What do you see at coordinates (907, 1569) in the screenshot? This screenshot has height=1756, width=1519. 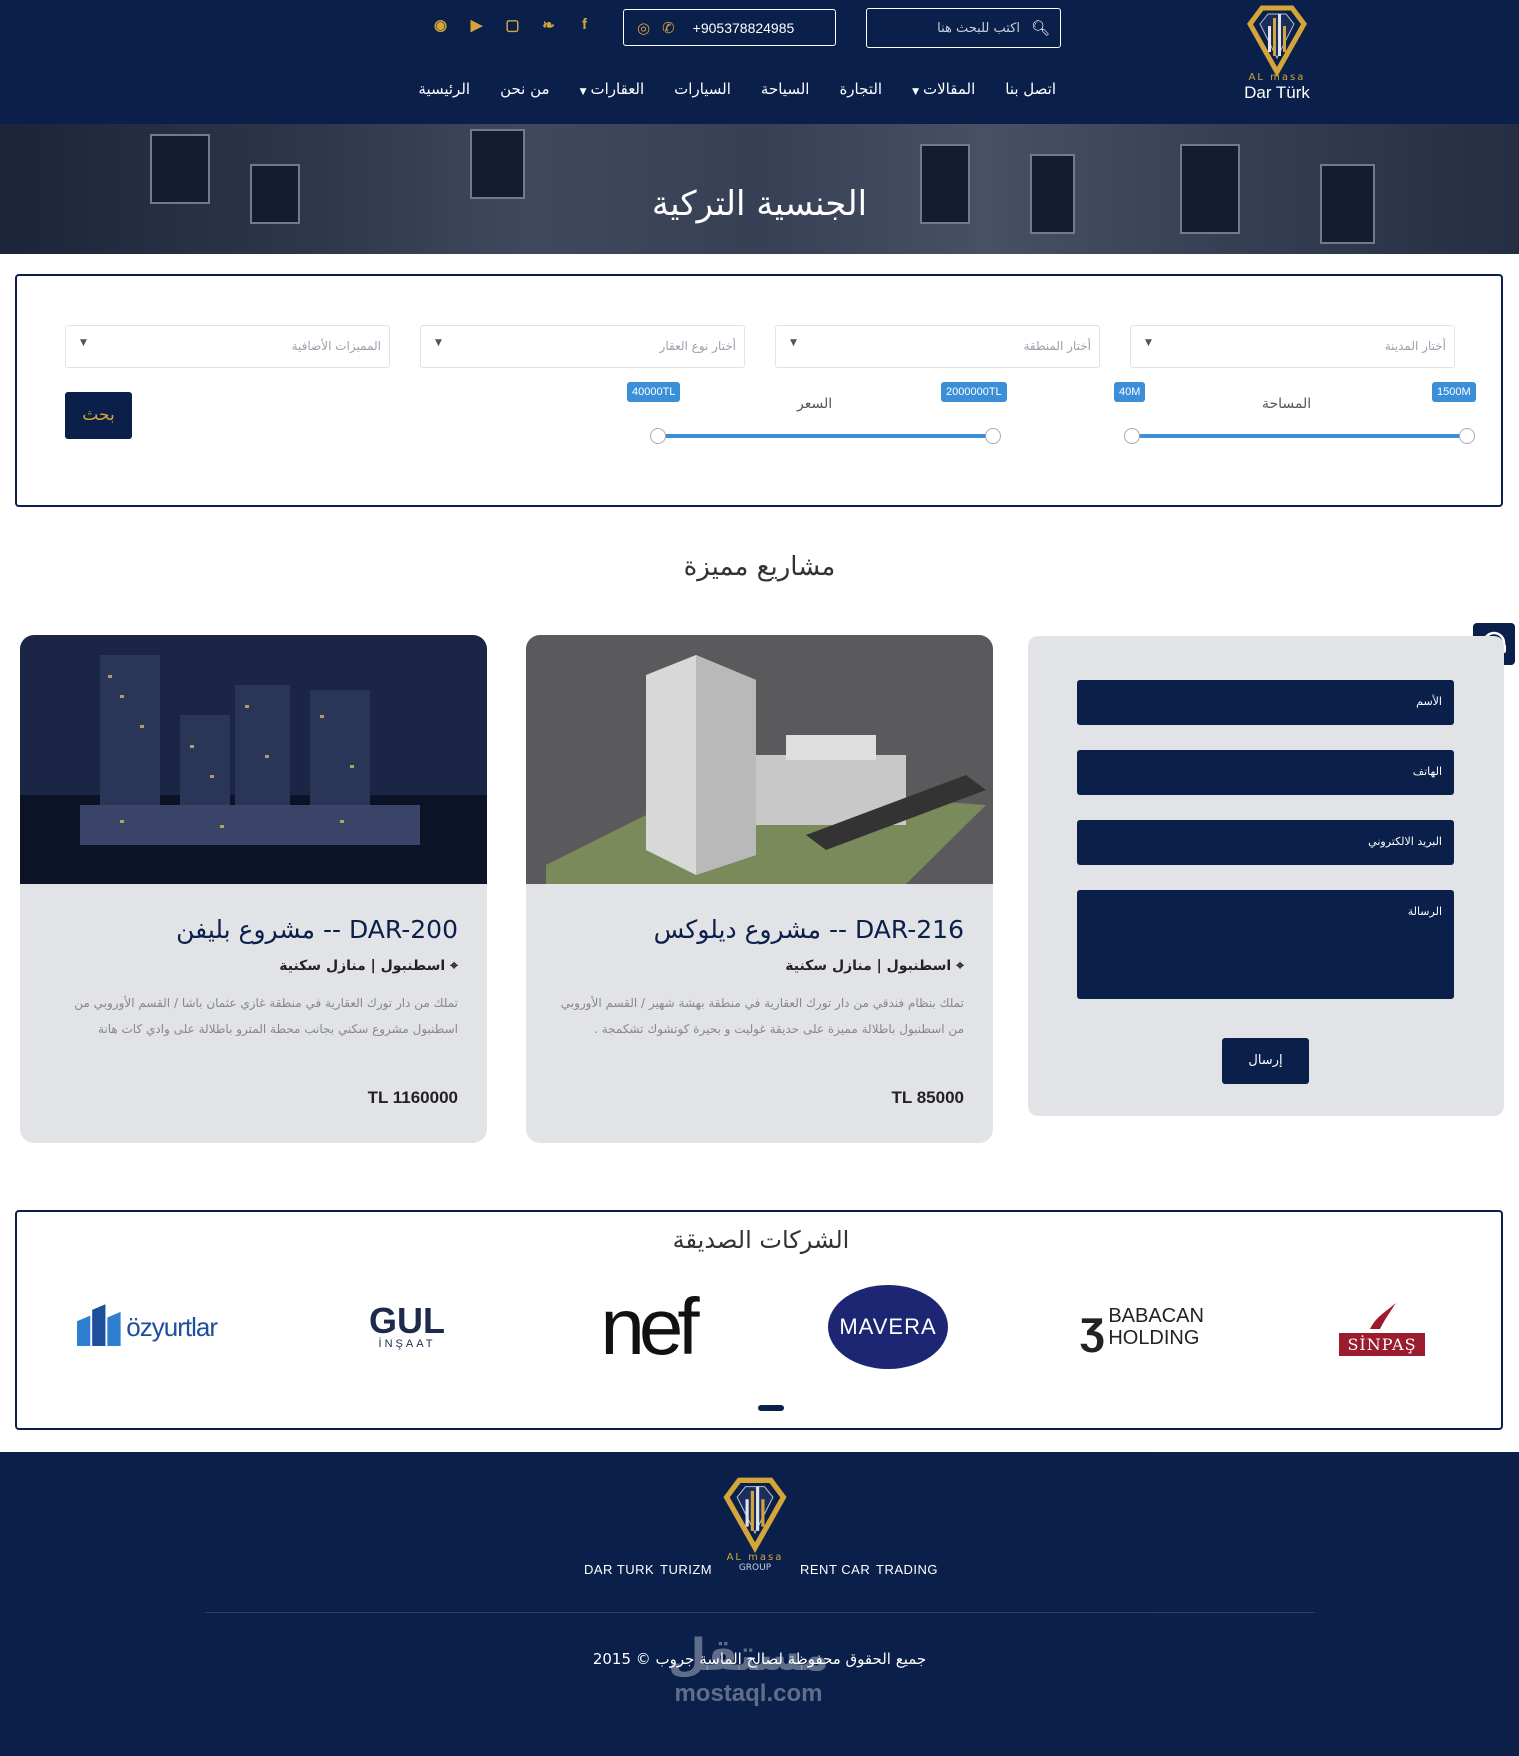 I see `footer-link-trading: TRADING` at bounding box center [907, 1569].